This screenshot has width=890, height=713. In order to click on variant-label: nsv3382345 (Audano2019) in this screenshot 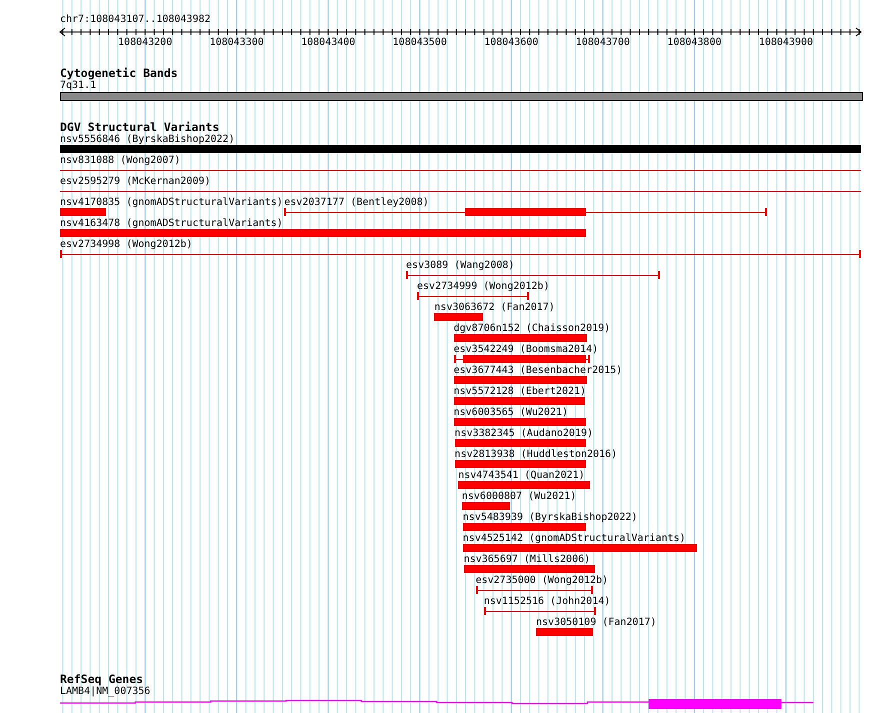, I will do `click(524, 434)`.